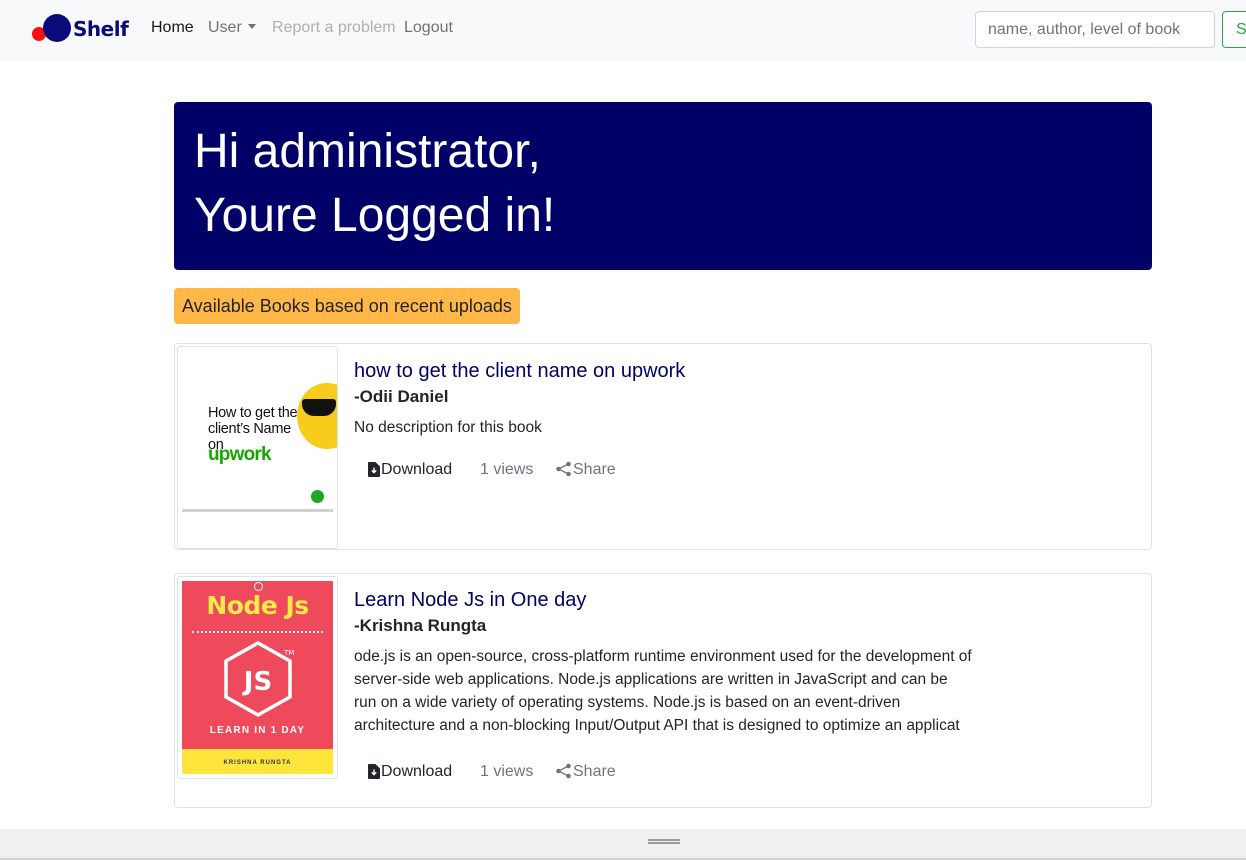 The width and height of the screenshot is (1246, 860). What do you see at coordinates (257, 605) in the screenshot?
I see `cover-title: Node Js` at bounding box center [257, 605].